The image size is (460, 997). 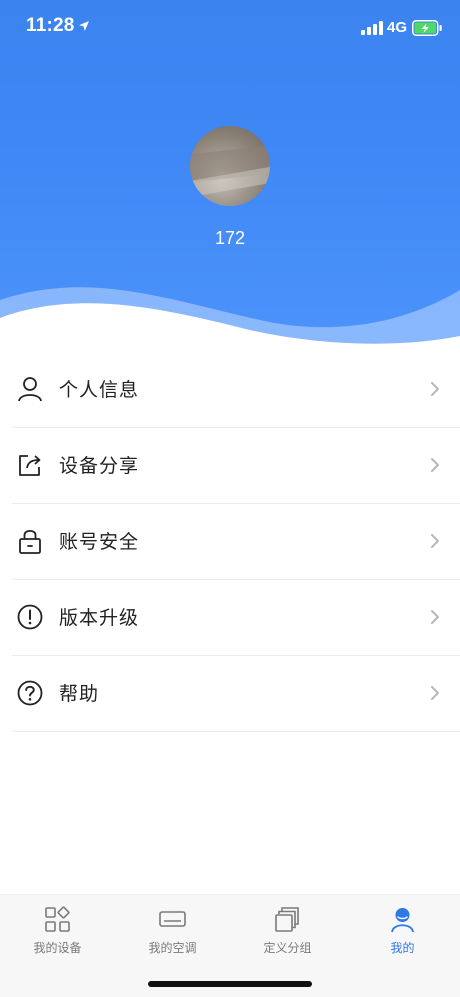 I want to click on home-indicator, so click(x=230, y=984).